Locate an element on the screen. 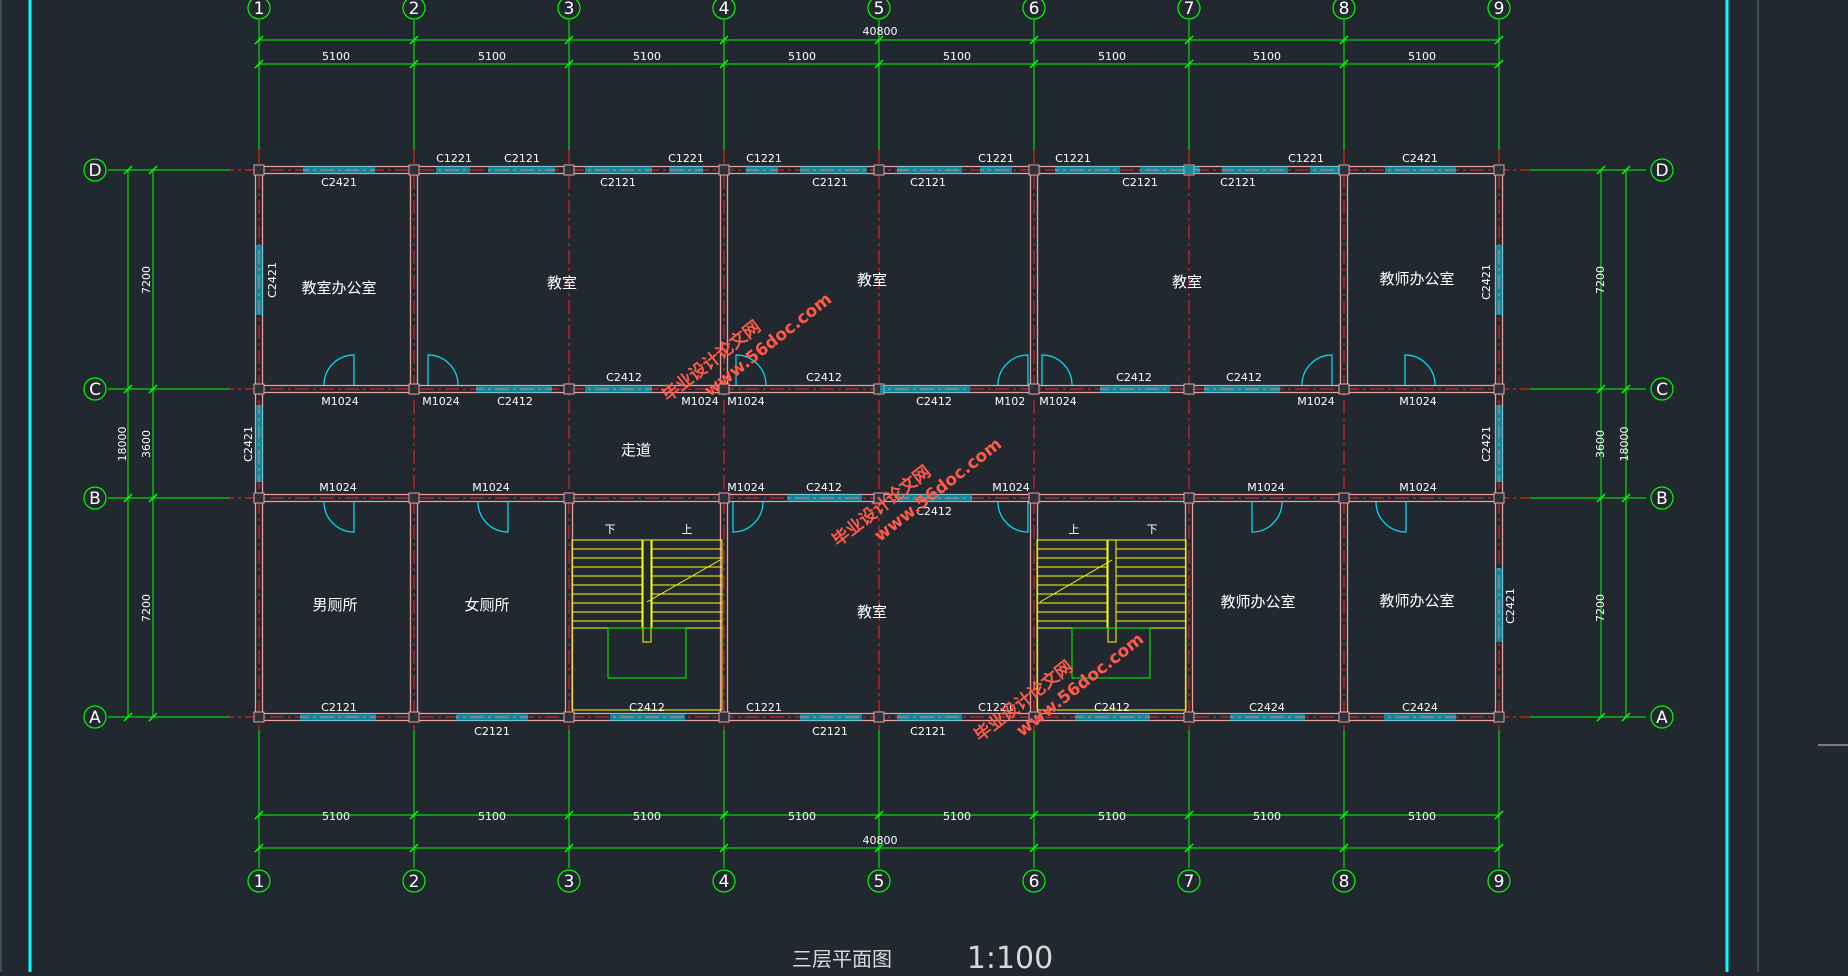 The image size is (1848, 976). stair-up-left: 上 is located at coordinates (687, 529).